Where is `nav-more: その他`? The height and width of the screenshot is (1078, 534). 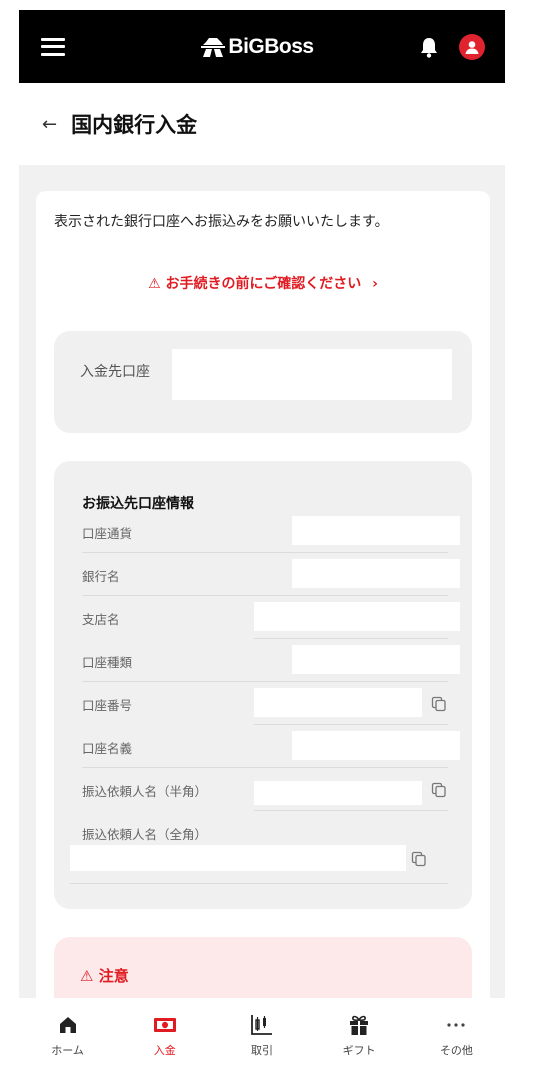
nav-more: その他 is located at coordinates (456, 1036).